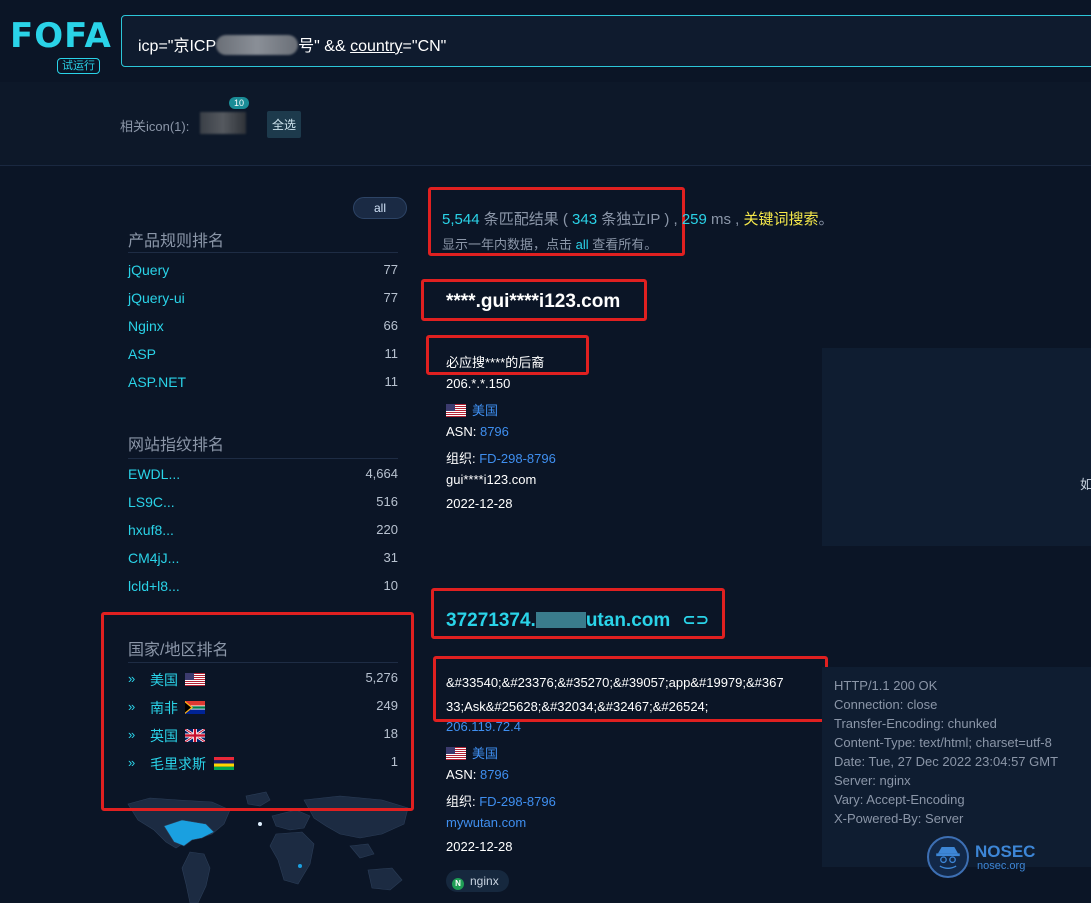 The height and width of the screenshot is (903, 1091). I want to click on stats-end: 。, so click(826, 219).